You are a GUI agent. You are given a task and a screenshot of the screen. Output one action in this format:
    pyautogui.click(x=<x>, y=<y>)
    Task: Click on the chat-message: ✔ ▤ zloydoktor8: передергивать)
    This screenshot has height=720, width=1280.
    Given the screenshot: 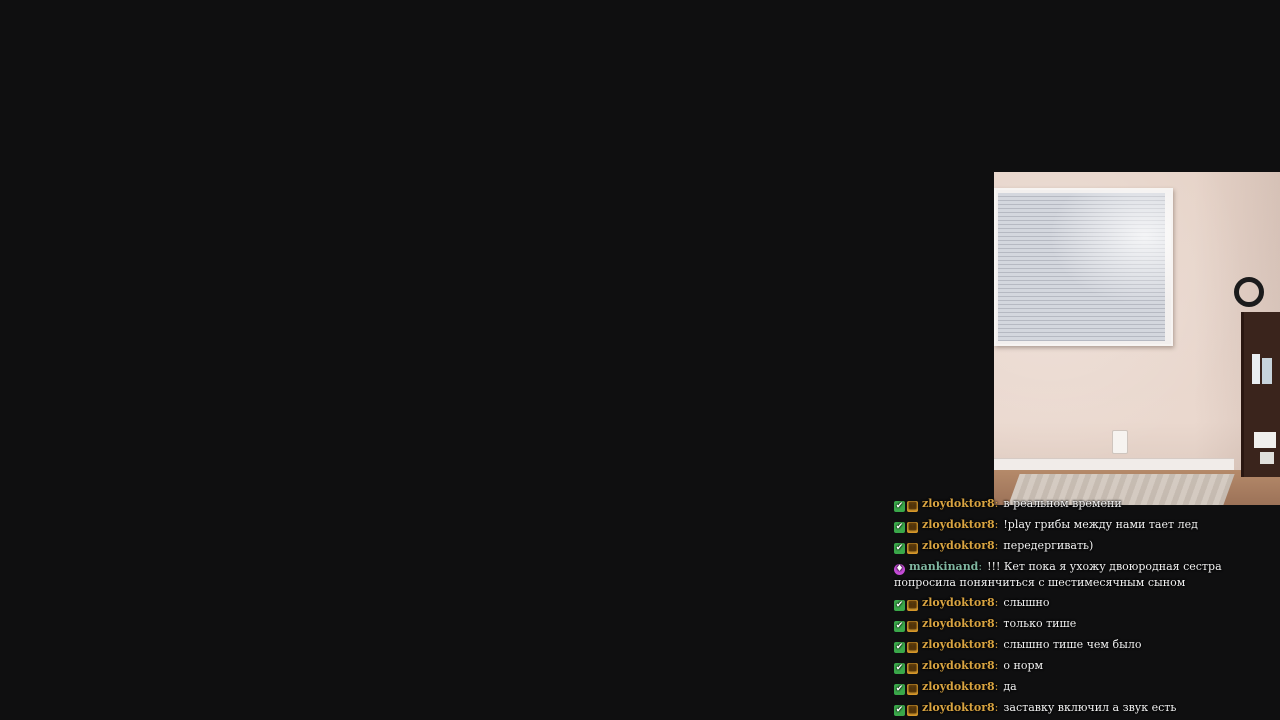 What is the action you would take?
    pyautogui.click(x=1080, y=546)
    